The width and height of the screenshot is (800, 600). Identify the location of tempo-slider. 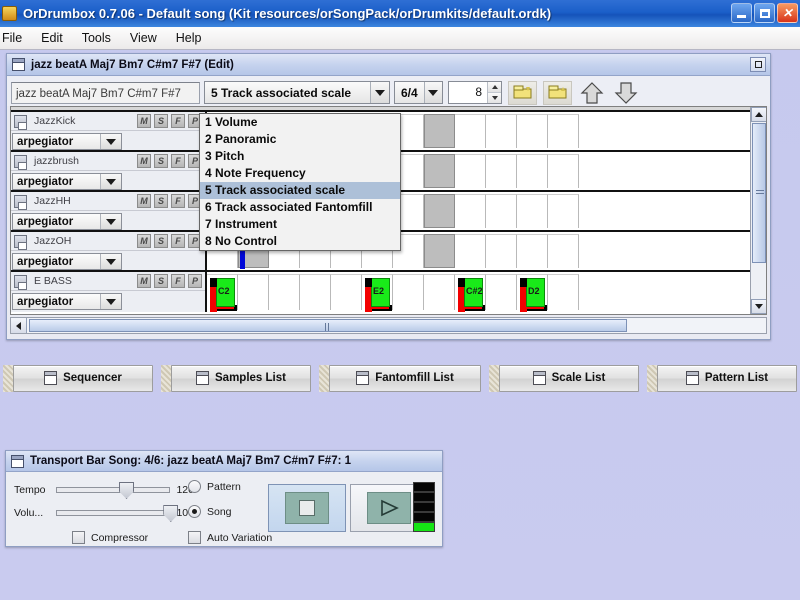
(113, 490).